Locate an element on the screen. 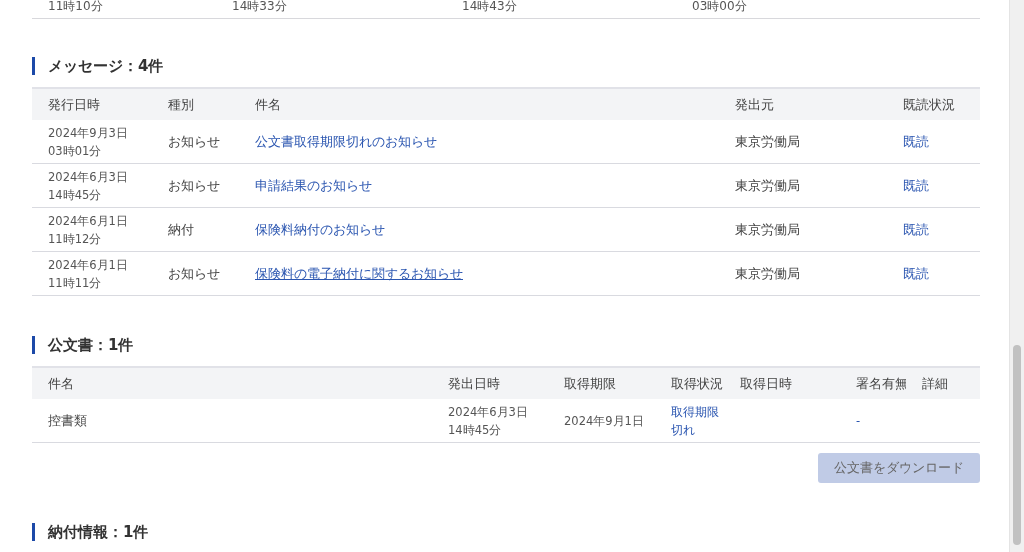  column-header: 取得日時 is located at coordinates (782, 382).